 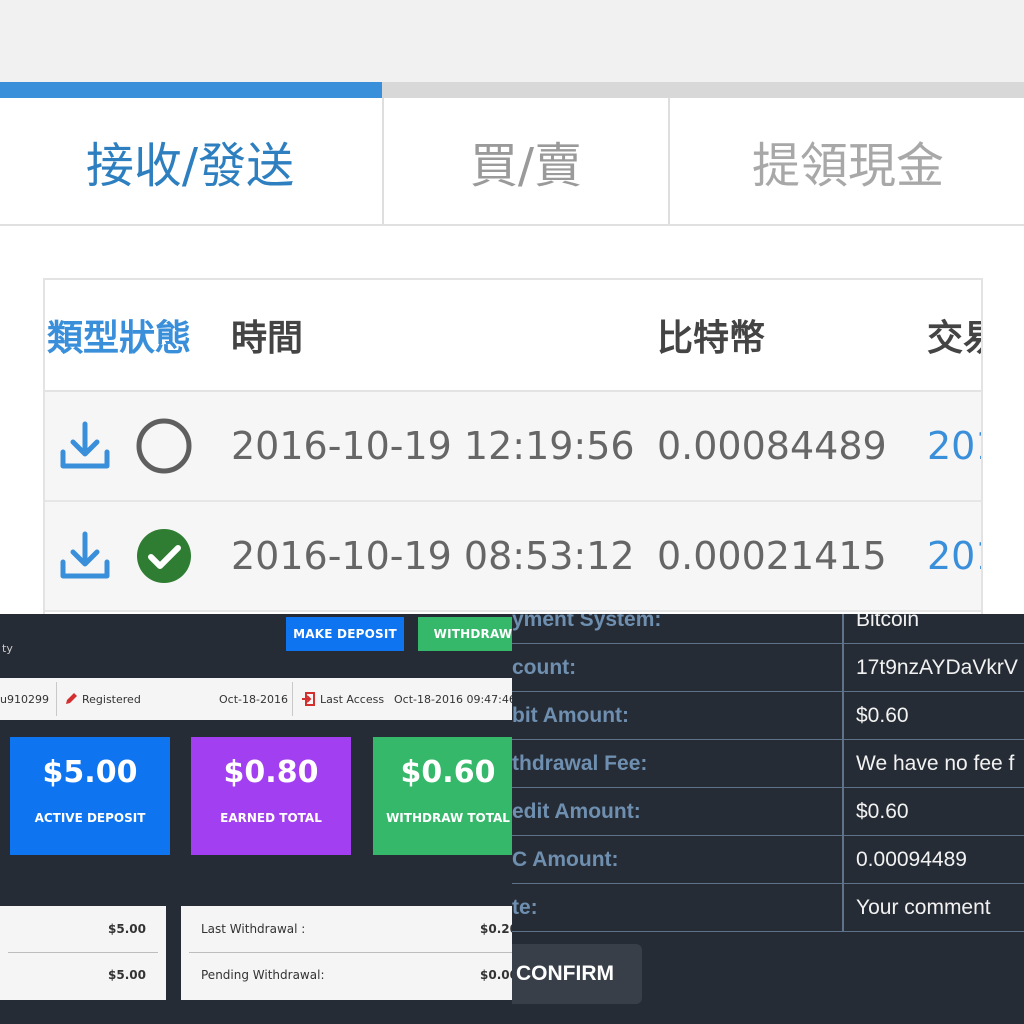 I want to click on detail-label: thdrawal Fee:, so click(x=580, y=763).